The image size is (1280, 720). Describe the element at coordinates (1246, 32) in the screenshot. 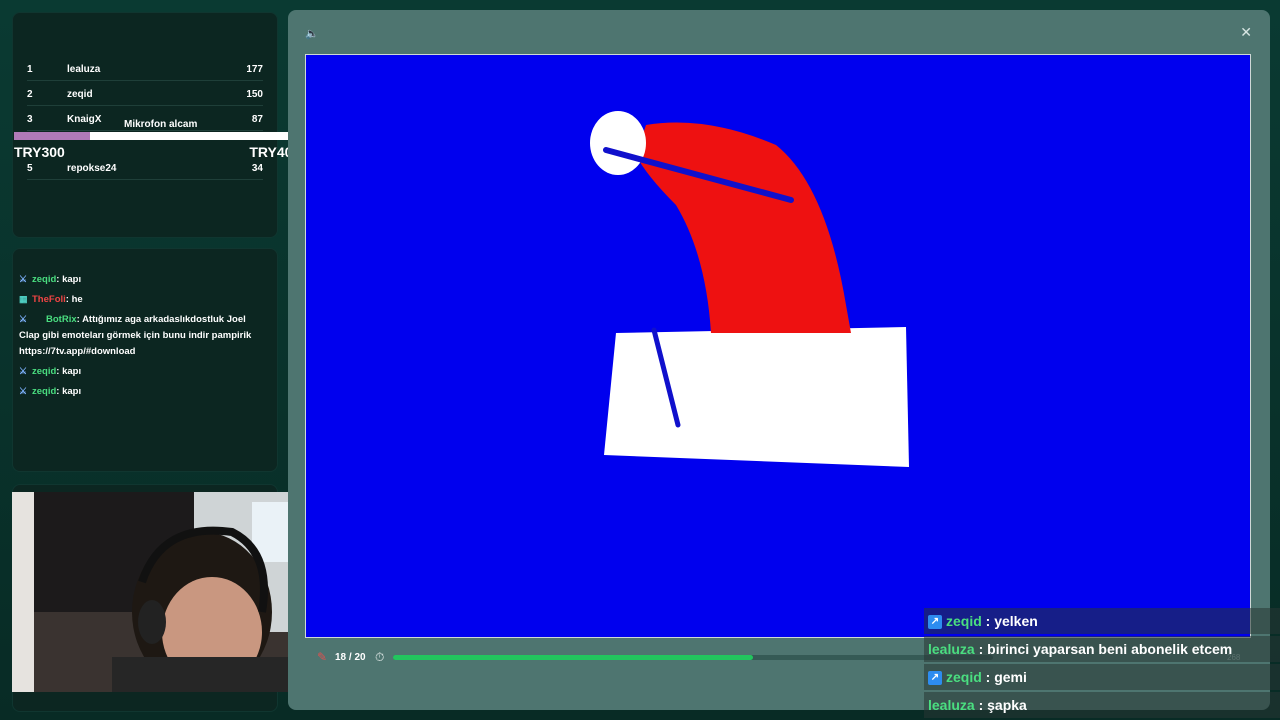

I see `close-icon: ✕` at that location.